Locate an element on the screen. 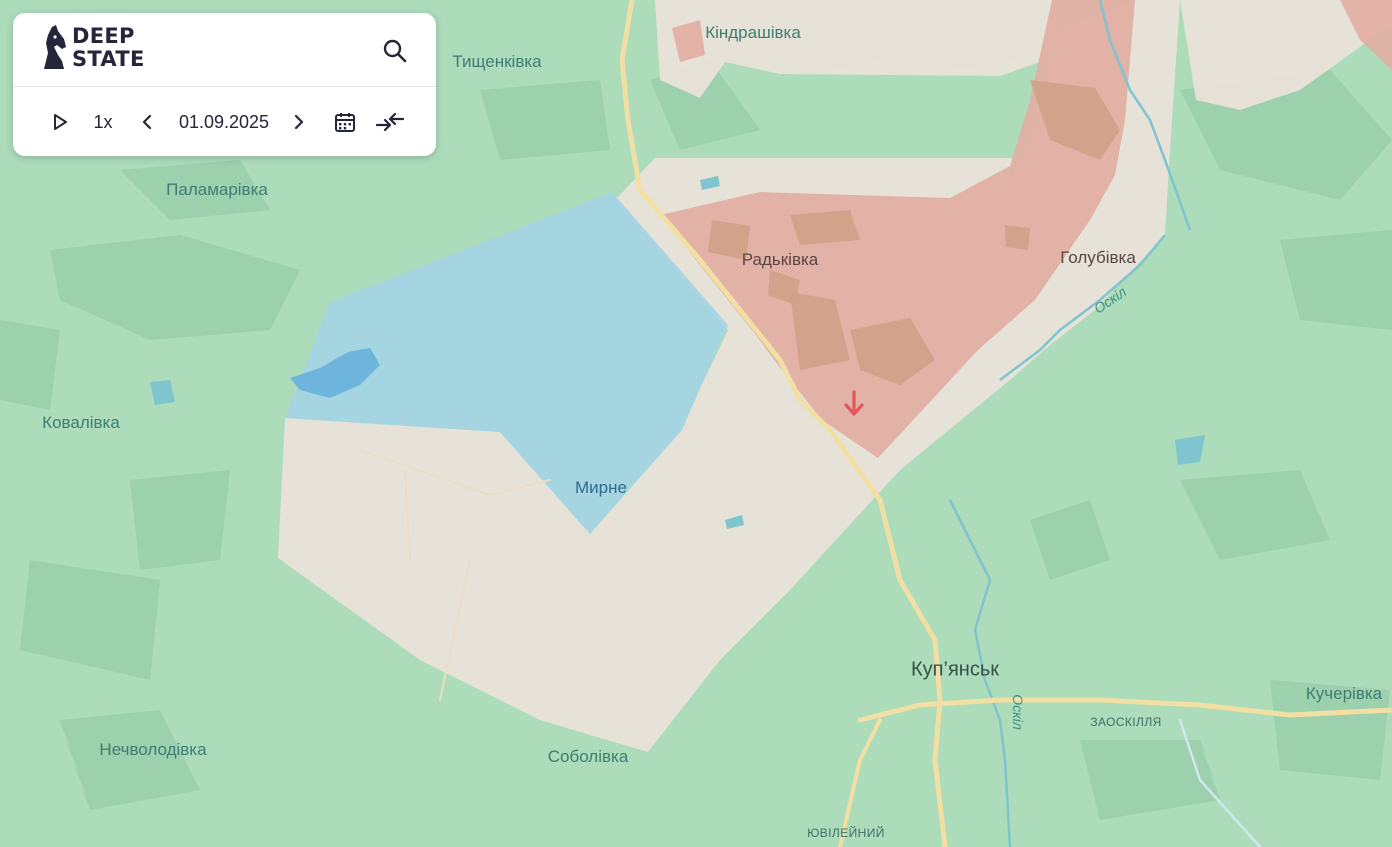  place-label-sobolivka: Соболівка is located at coordinates (588, 756).